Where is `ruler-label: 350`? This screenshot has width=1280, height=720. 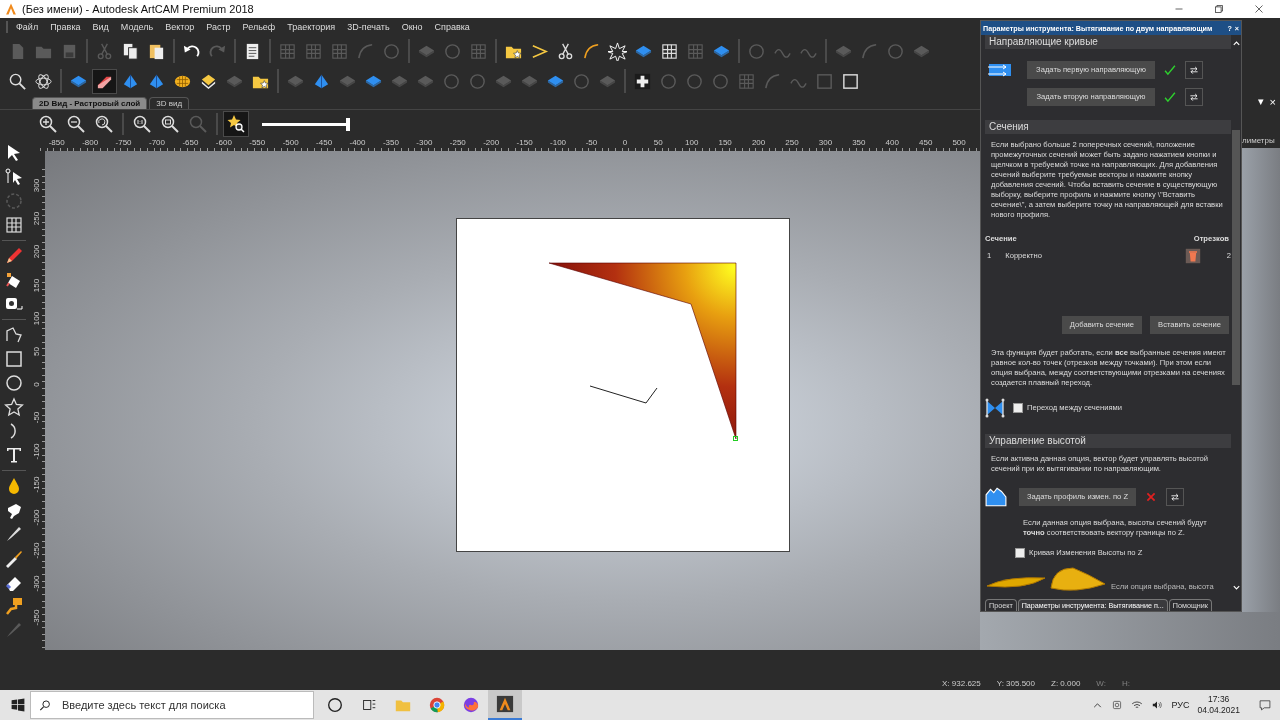 ruler-label: 350 is located at coordinates (859, 143).